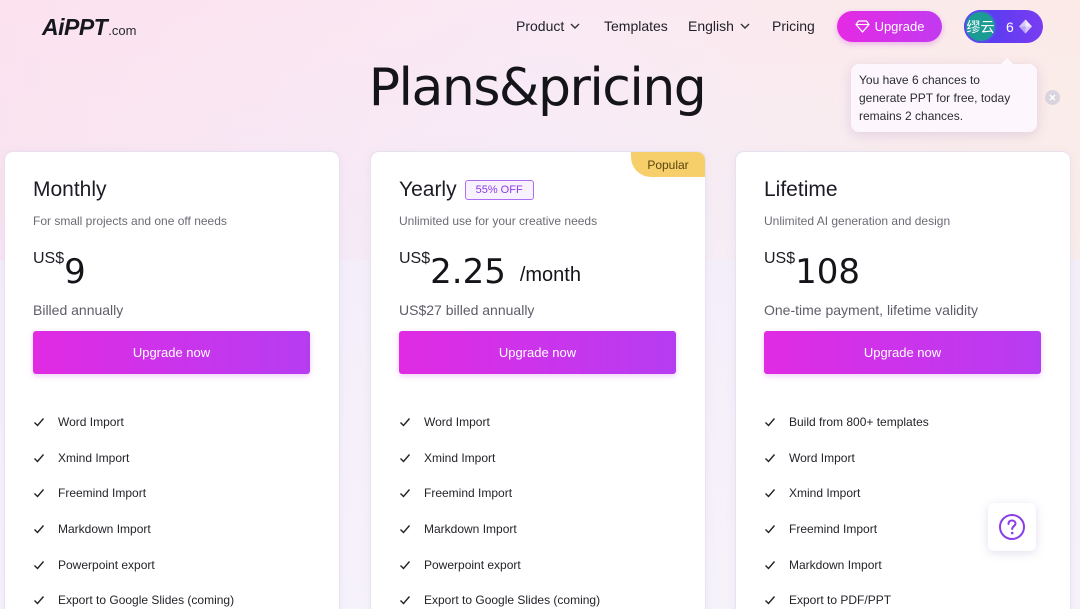  Describe the element at coordinates (1010, 26) in the screenshot. I see `credits-count: 6` at that location.